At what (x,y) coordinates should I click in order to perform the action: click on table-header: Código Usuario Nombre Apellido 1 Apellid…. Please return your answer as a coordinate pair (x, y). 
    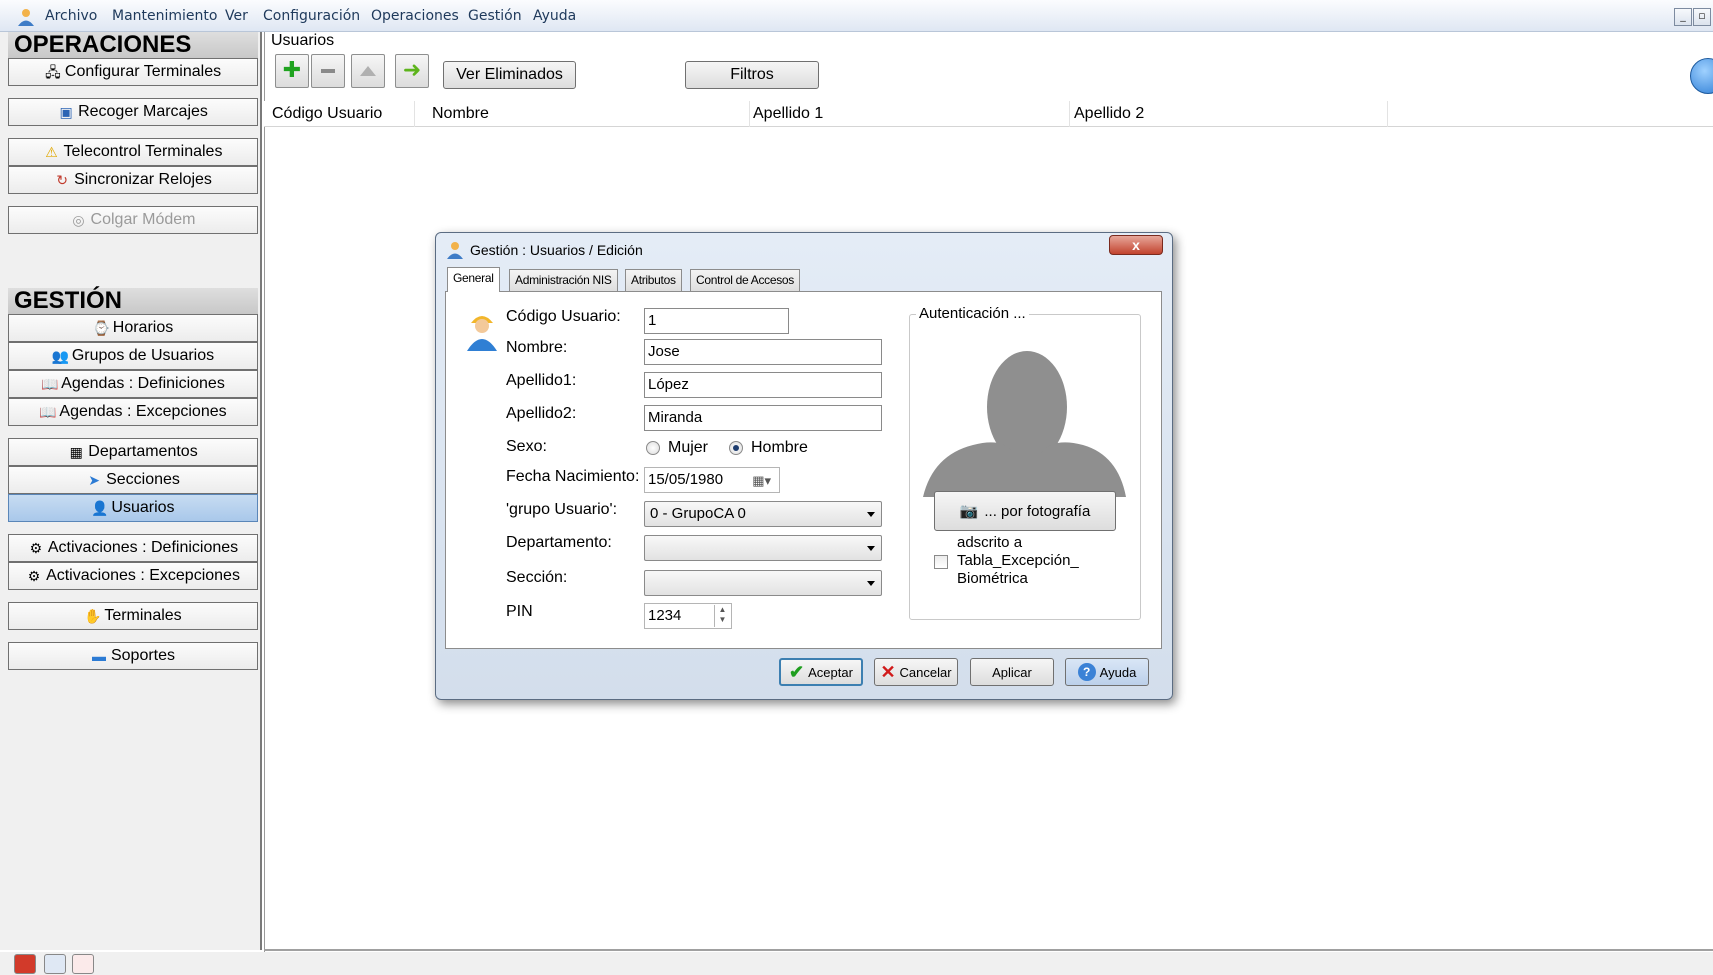
    Looking at the image, I should click on (988, 114).